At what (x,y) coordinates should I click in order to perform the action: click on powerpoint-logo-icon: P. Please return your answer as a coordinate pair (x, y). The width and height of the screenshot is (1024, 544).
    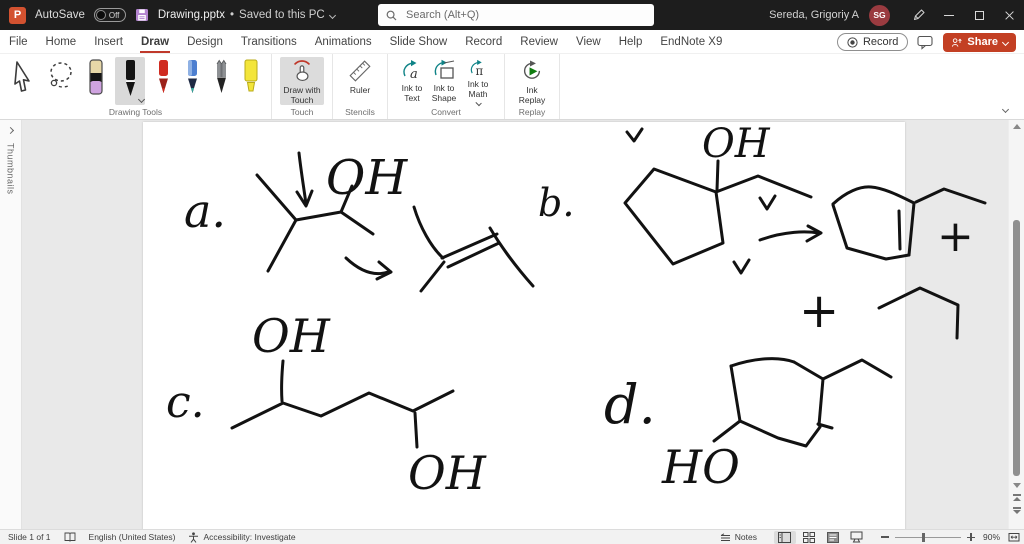
    Looking at the image, I should click on (17, 15).